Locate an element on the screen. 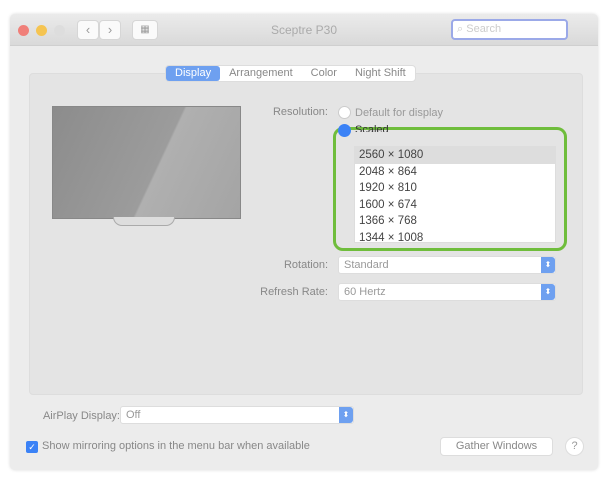 The width and height of the screenshot is (611, 484). rotation-value: Standard is located at coordinates (366, 265).